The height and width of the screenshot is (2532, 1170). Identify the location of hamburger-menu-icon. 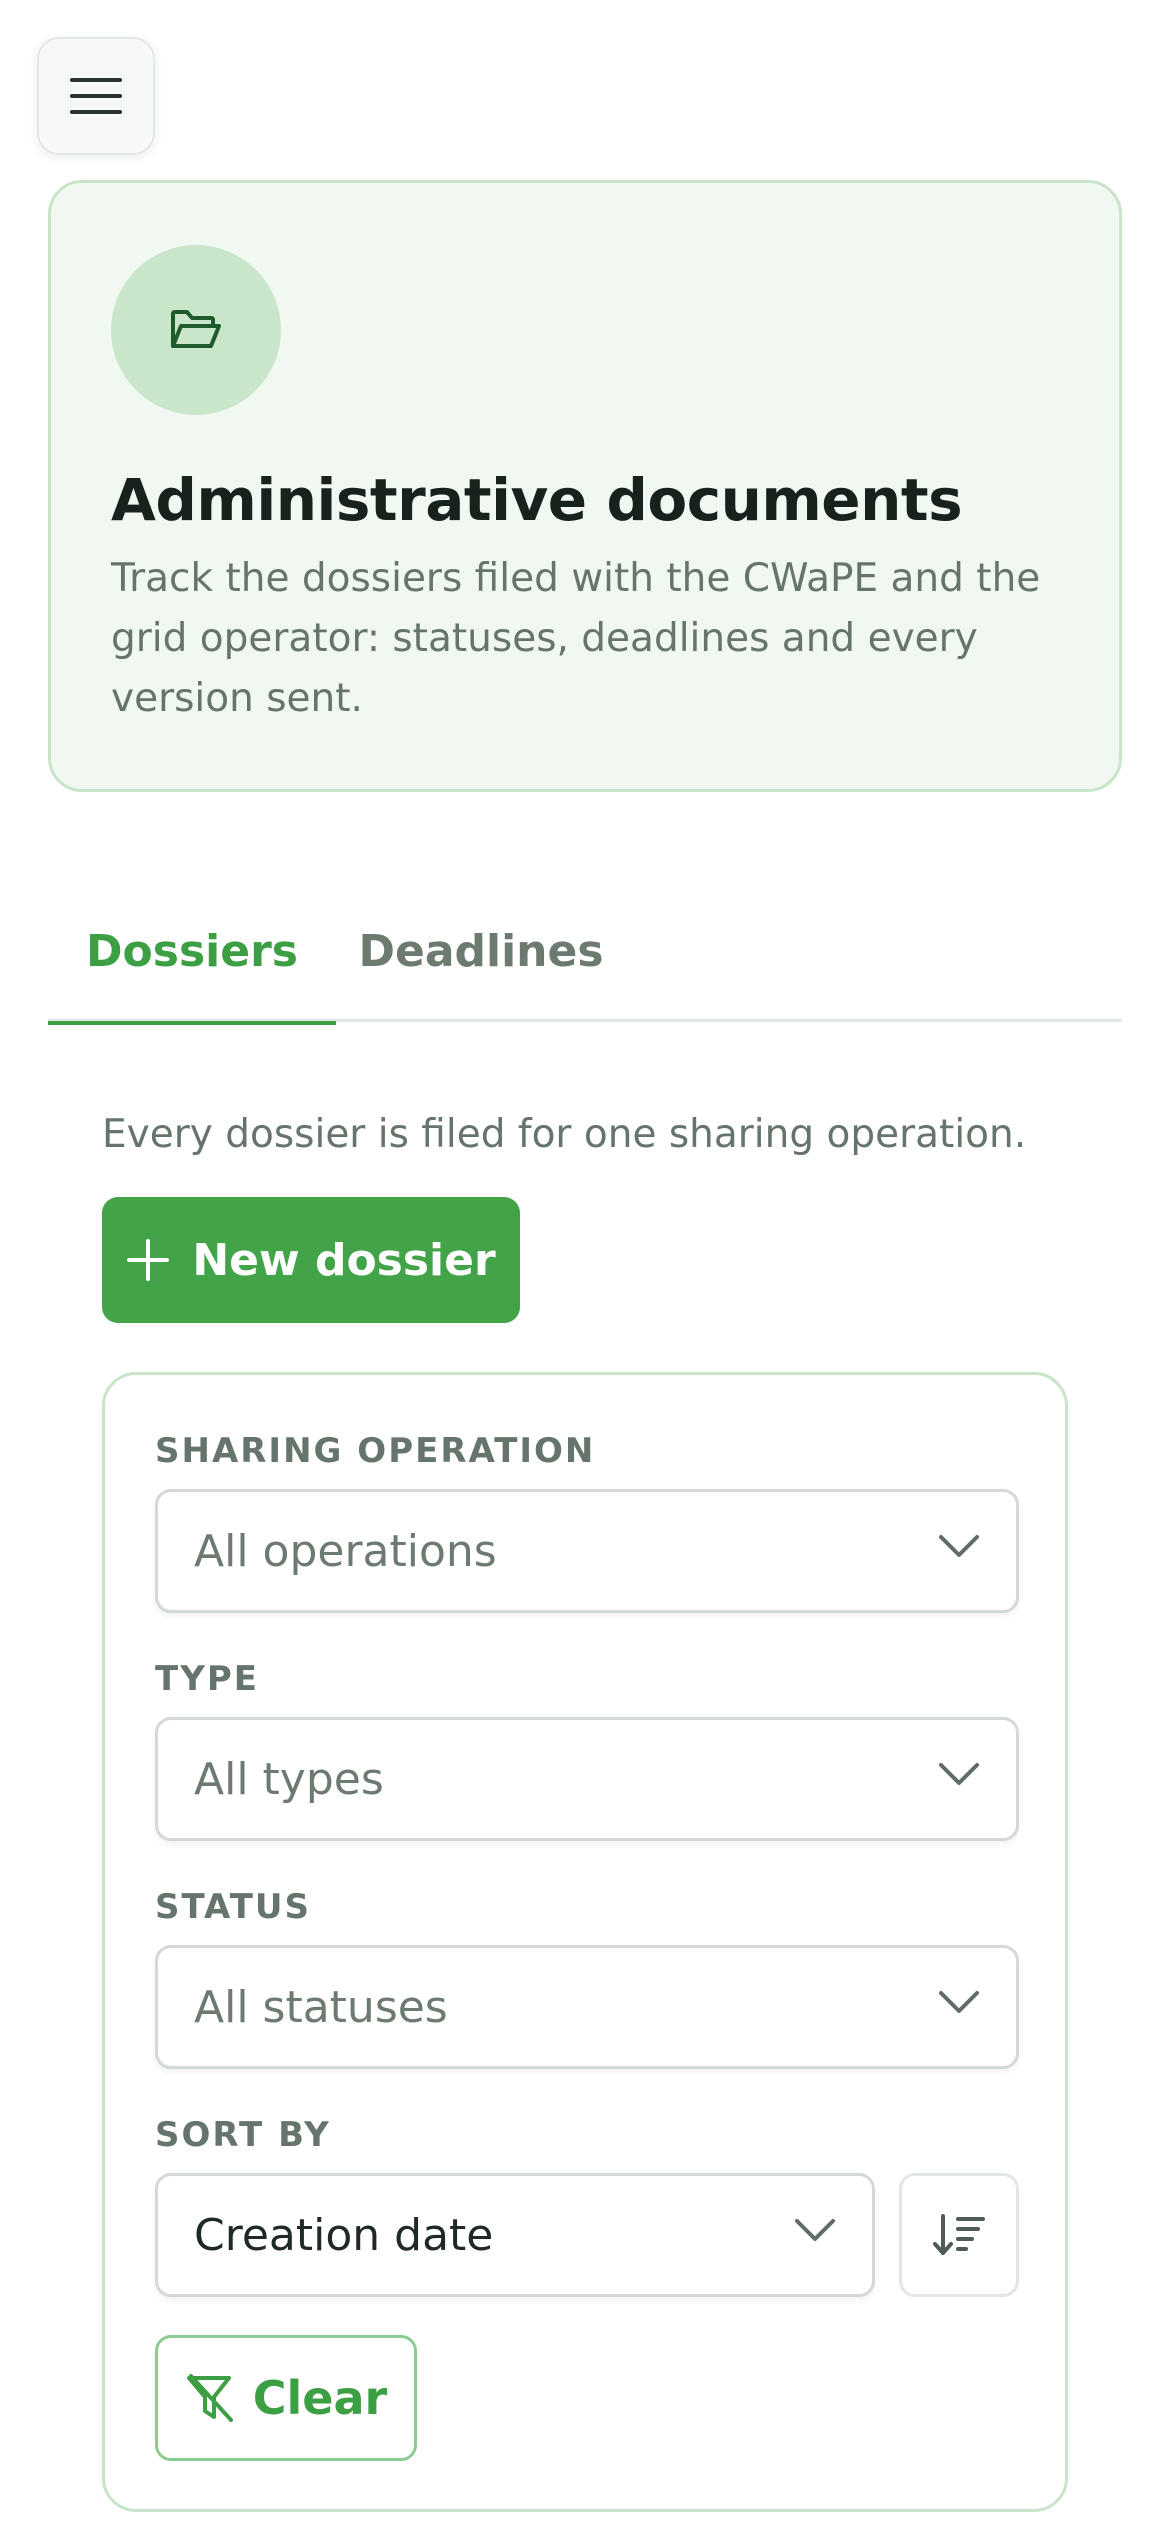
(96, 96).